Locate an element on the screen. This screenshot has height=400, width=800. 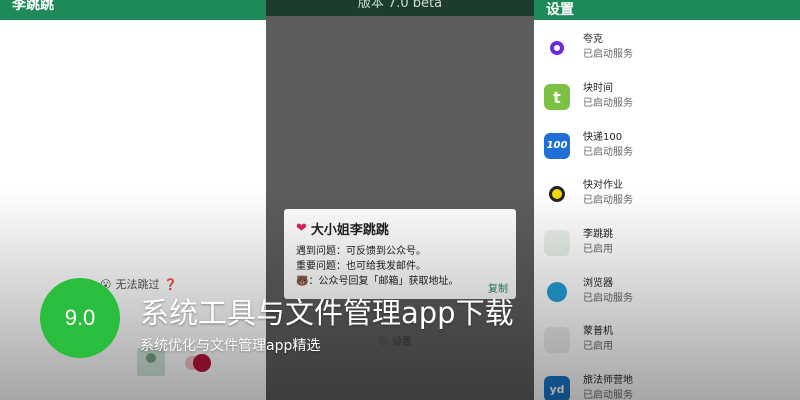
list-item: 夸克 已启动服务 is located at coordinates (667, 48).